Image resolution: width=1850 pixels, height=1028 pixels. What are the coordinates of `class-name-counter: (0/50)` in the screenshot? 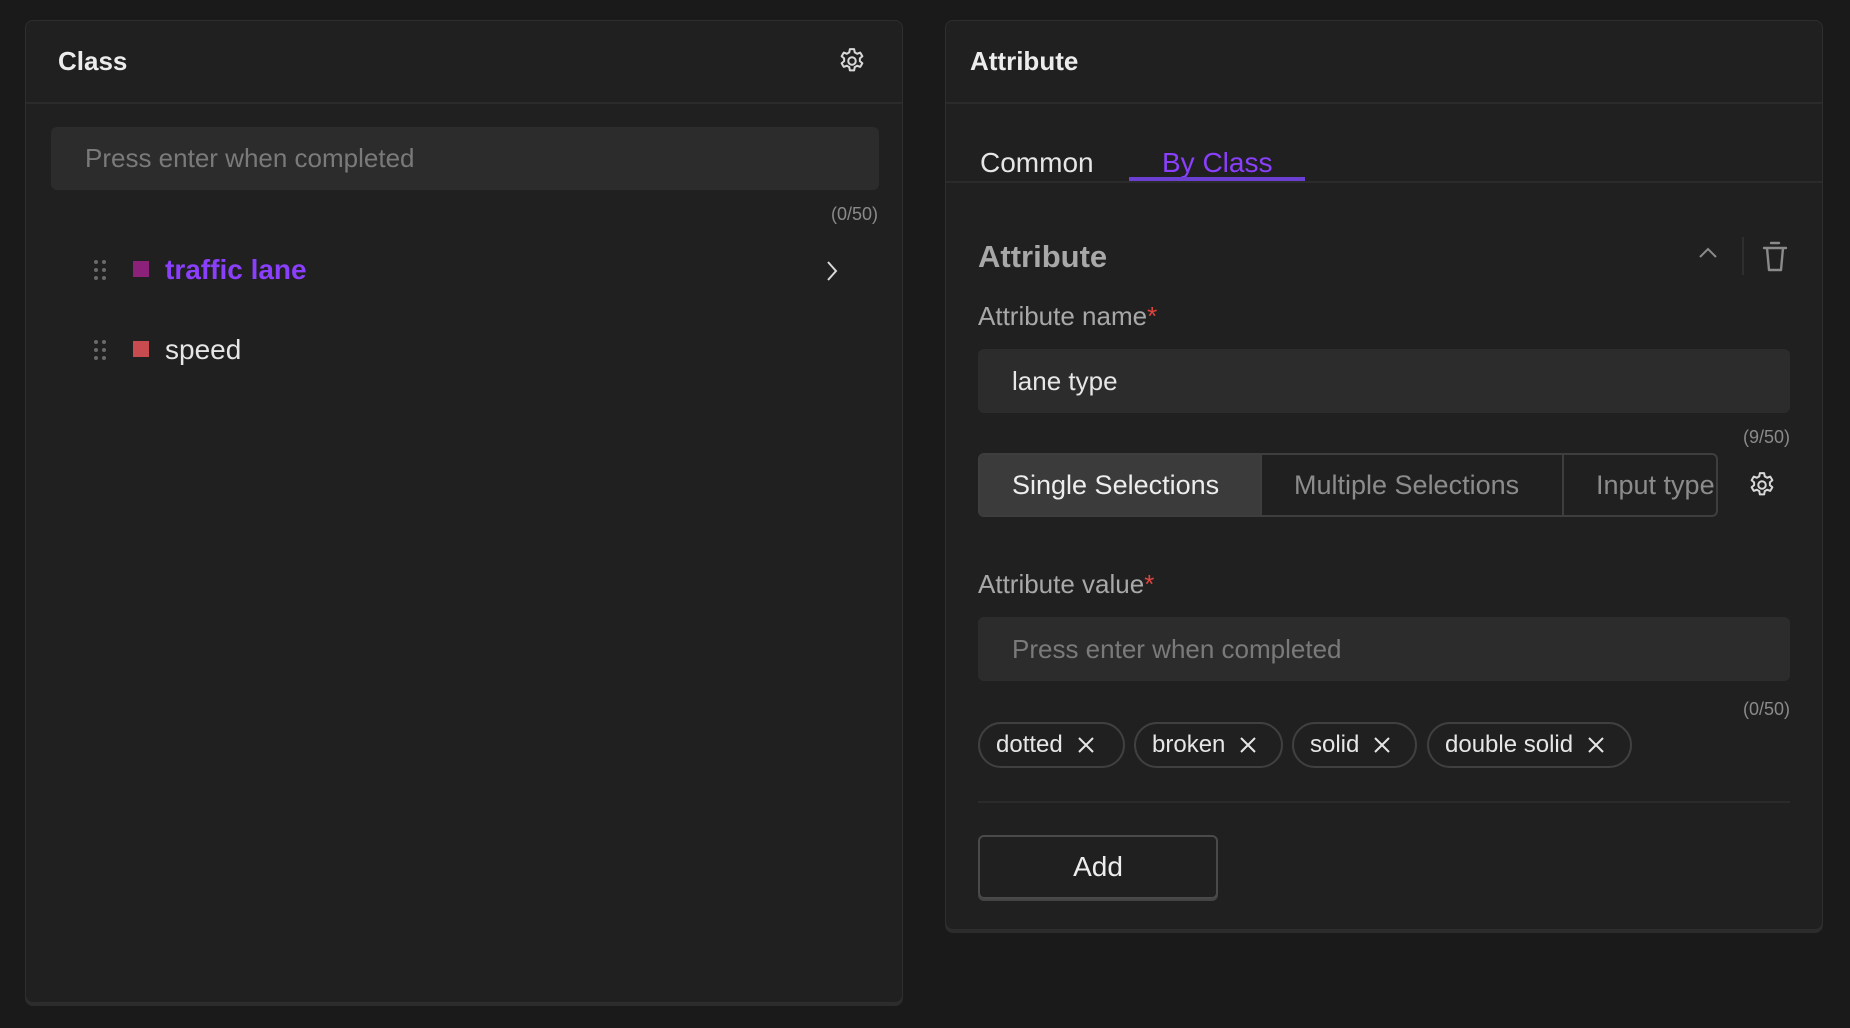 It's located at (854, 214).